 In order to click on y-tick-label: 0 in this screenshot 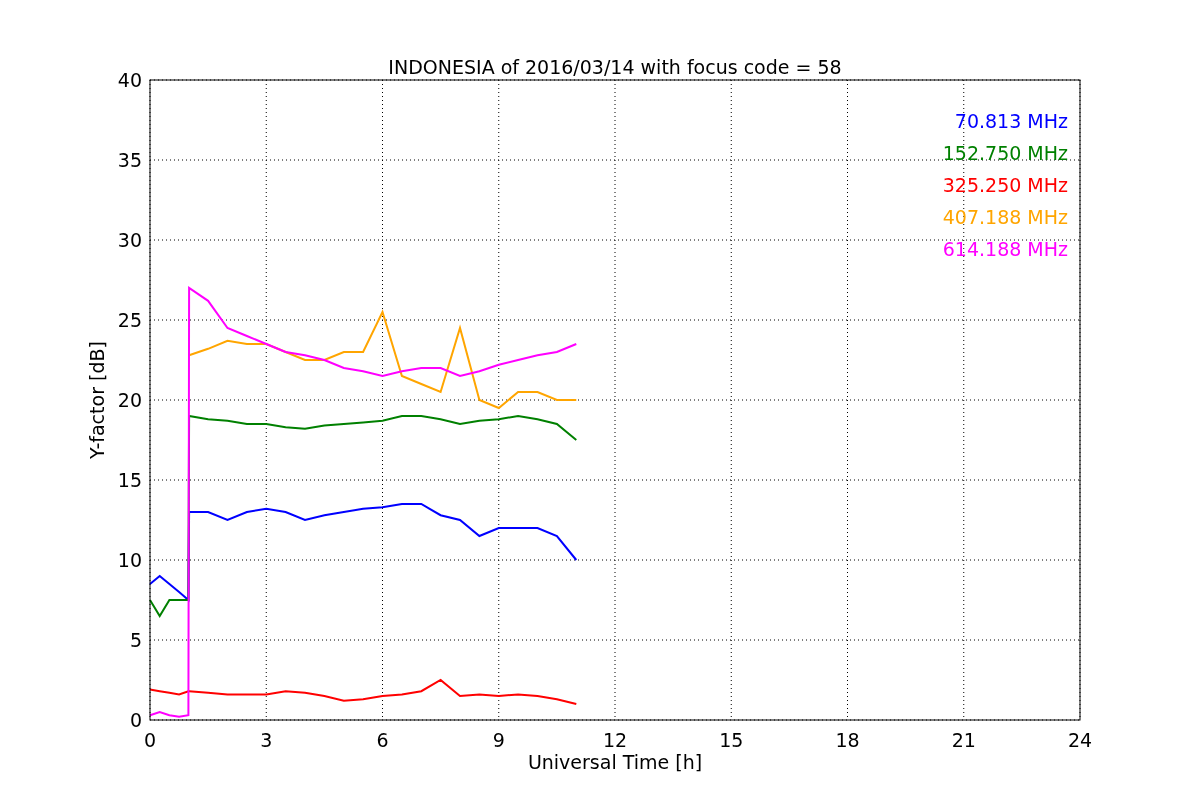, I will do `click(135, 720)`.